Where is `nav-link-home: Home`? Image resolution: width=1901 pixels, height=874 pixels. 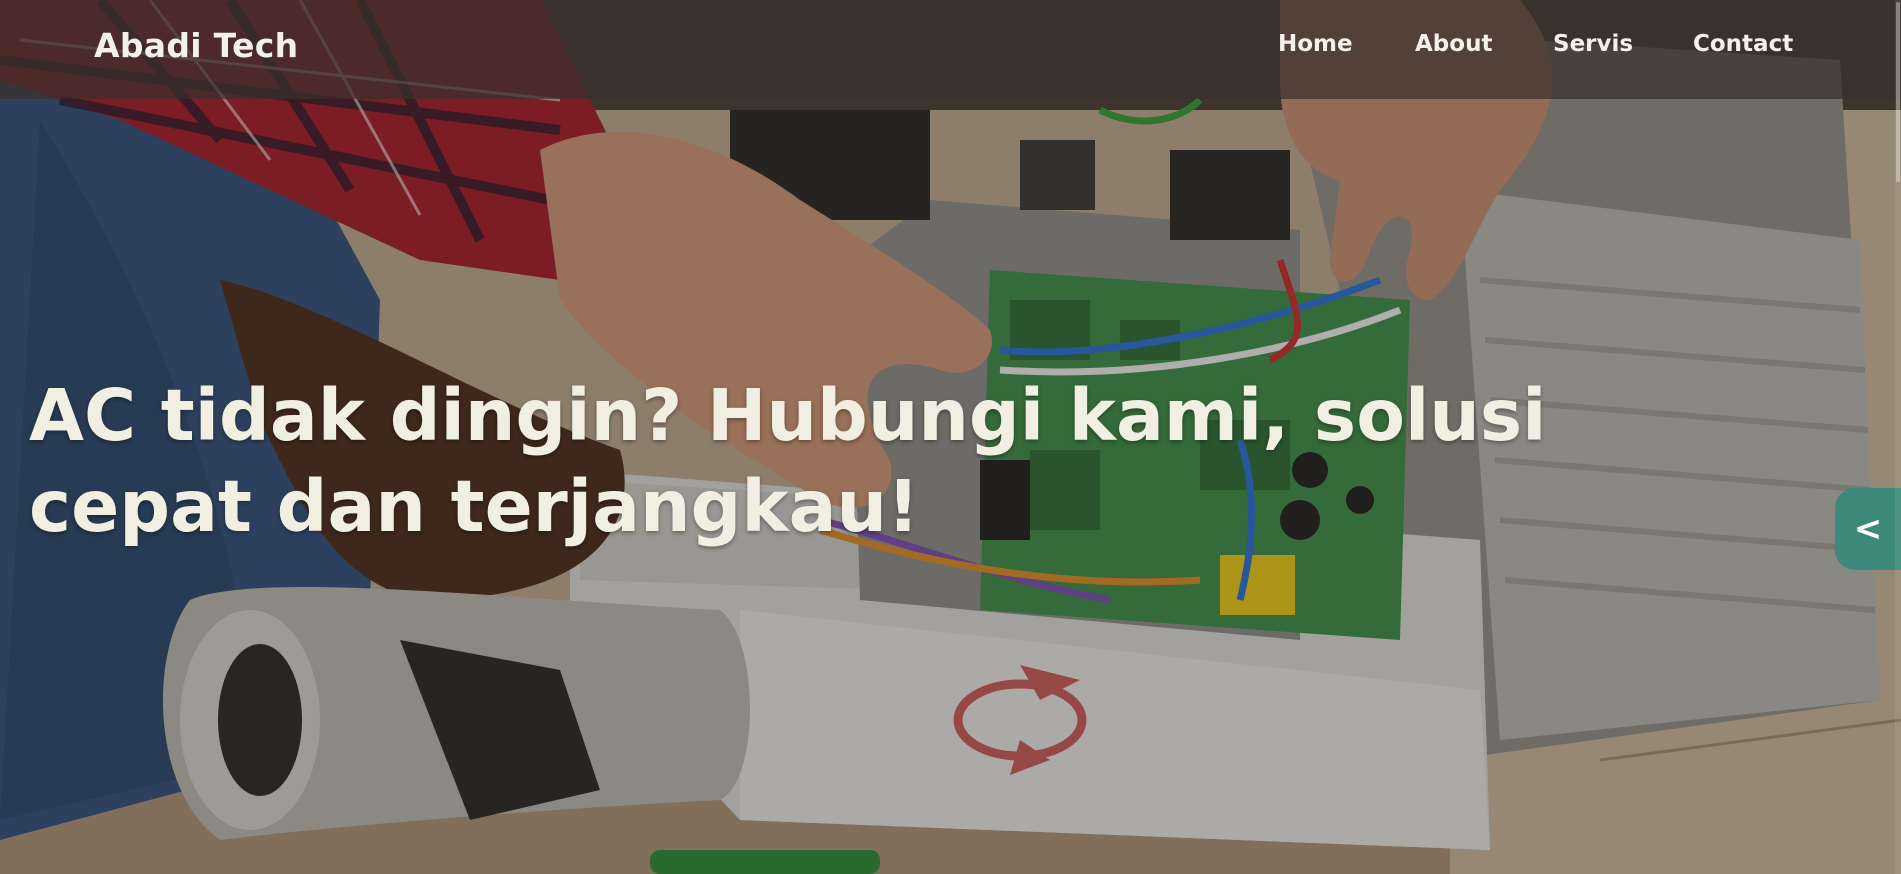
nav-link-home: Home is located at coordinates (1315, 44).